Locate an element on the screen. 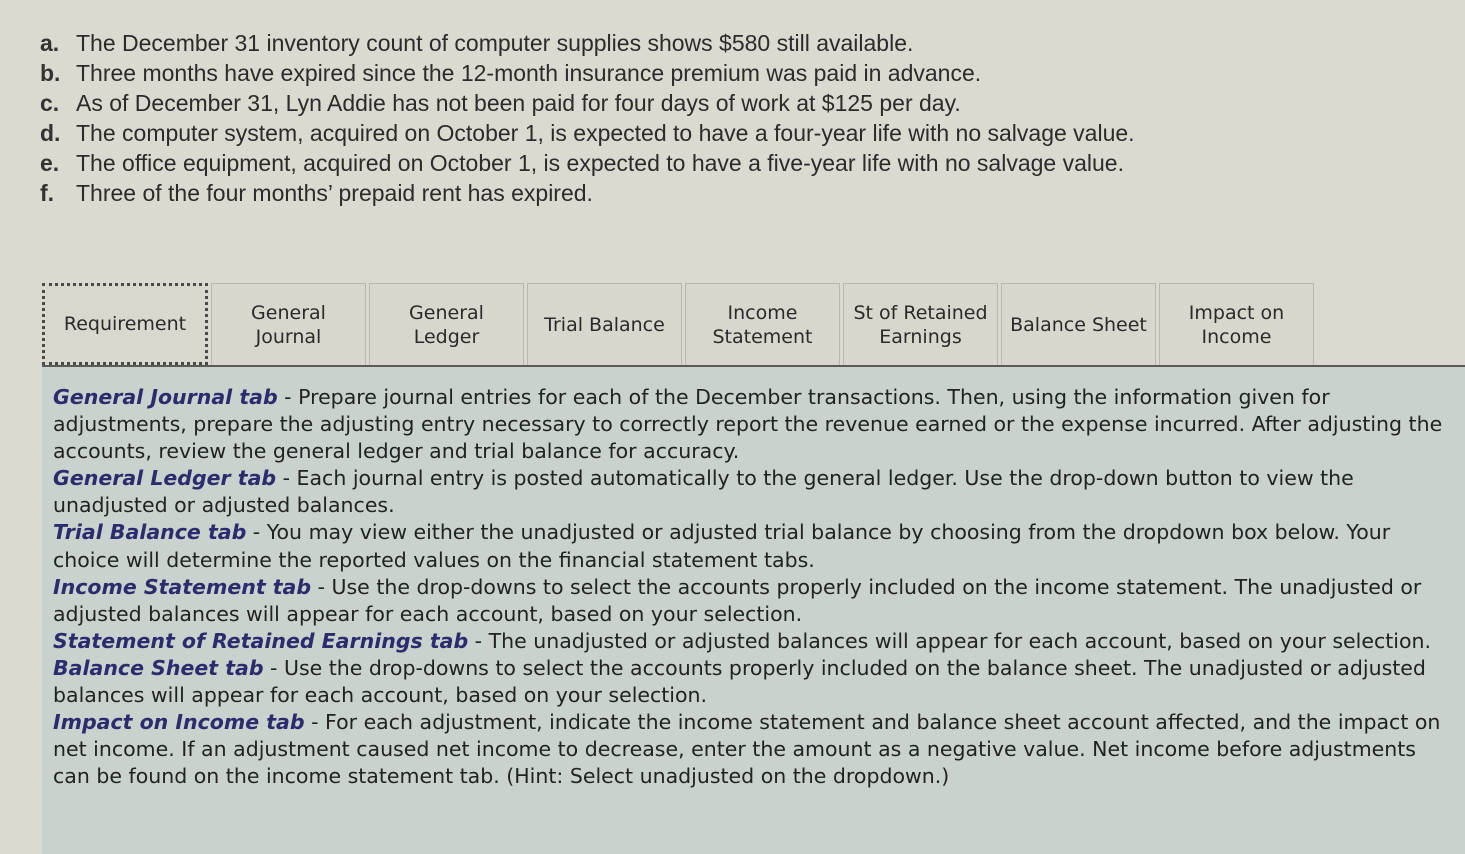 This screenshot has height=854, width=1465. tab-general-ledger: General Ledger is located at coordinates (446, 324).